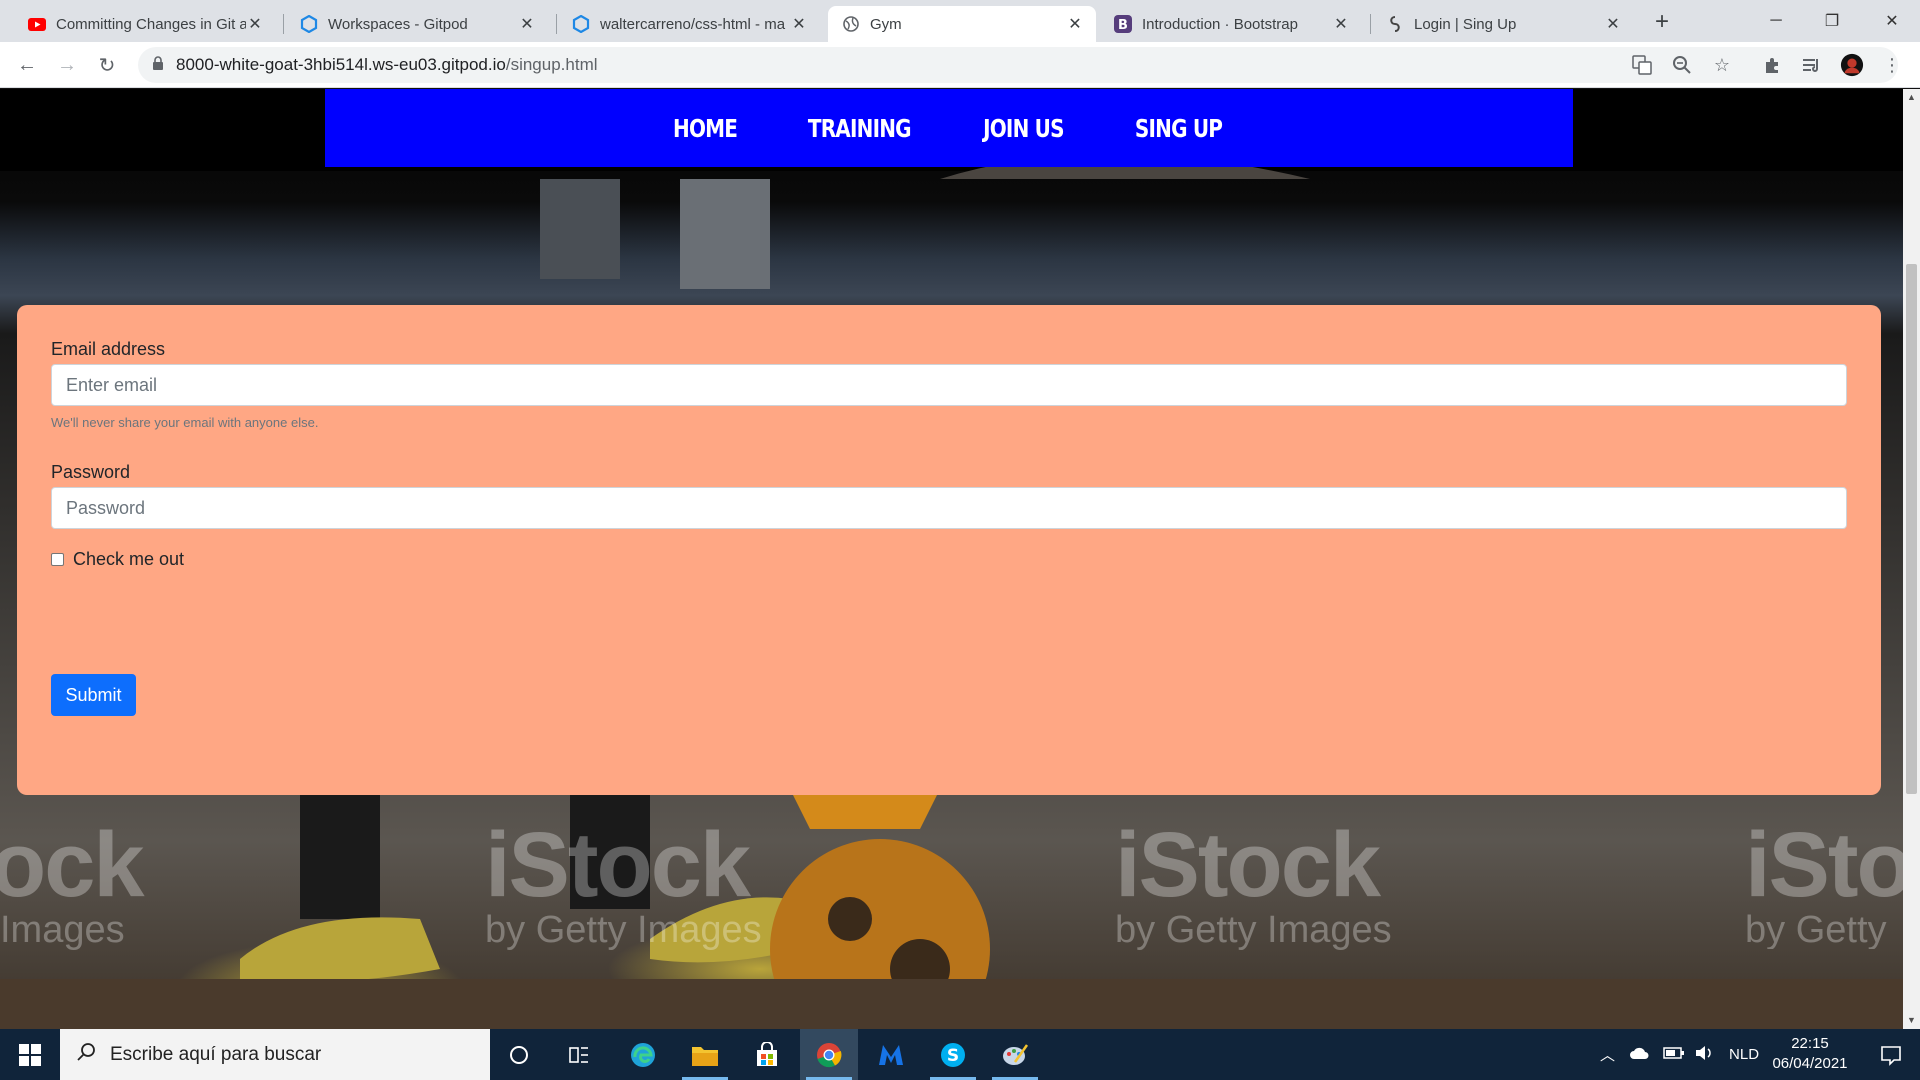 The width and height of the screenshot is (1920, 1080). Describe the element at coordinates (1705, 1055) in the screenshot. I see `volume-icon` at that location.